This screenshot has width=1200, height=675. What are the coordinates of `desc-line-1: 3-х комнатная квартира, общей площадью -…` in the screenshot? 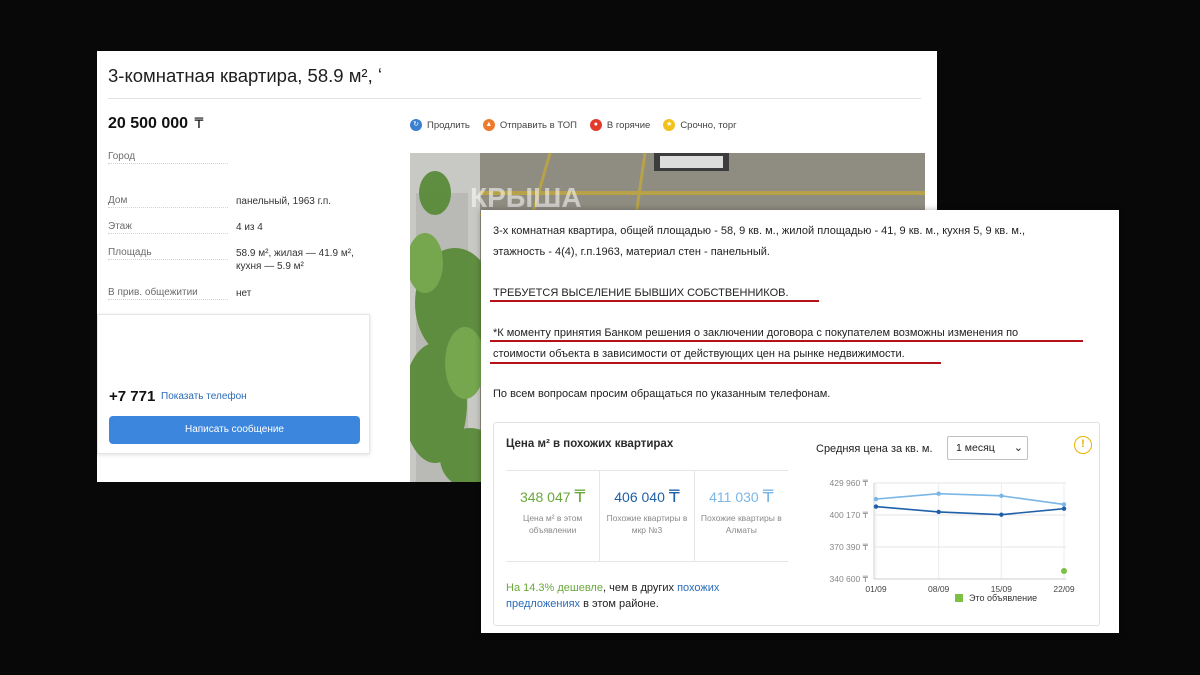 It's located at (759, 231).